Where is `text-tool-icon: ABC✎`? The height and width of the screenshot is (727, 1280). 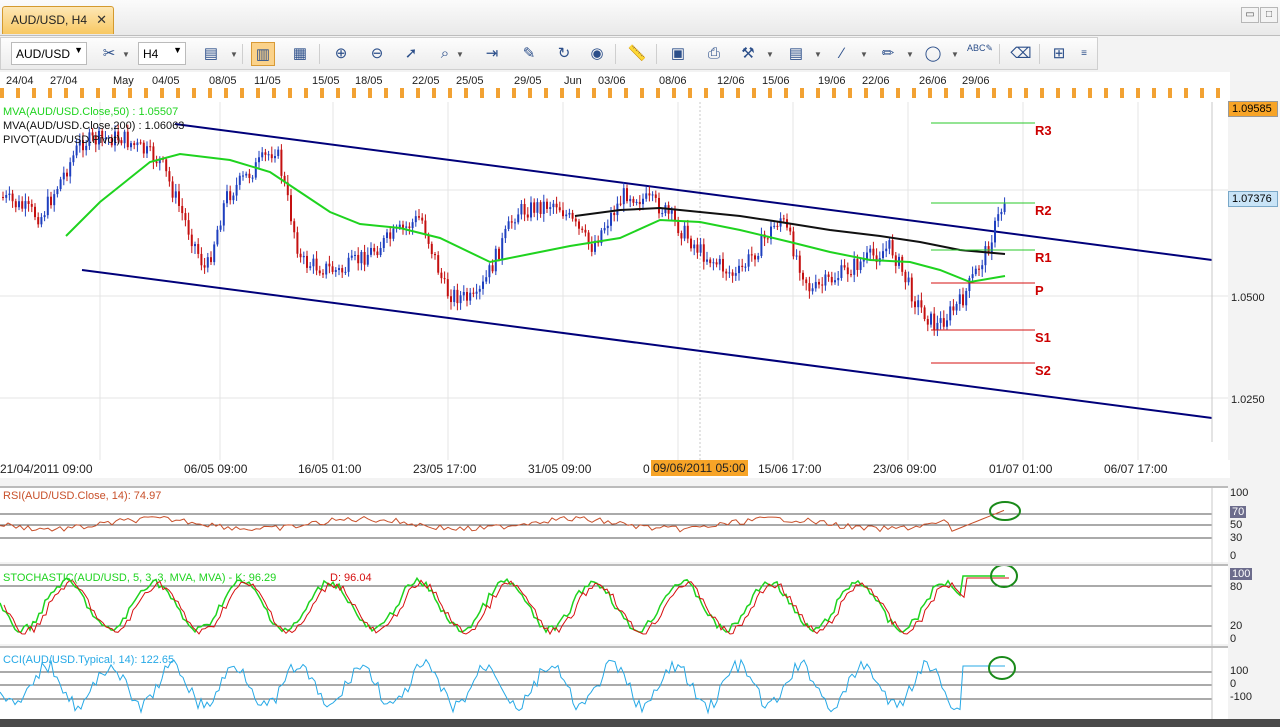
text-tool-icon: ABC✎ is located at coordinates (980, 54).